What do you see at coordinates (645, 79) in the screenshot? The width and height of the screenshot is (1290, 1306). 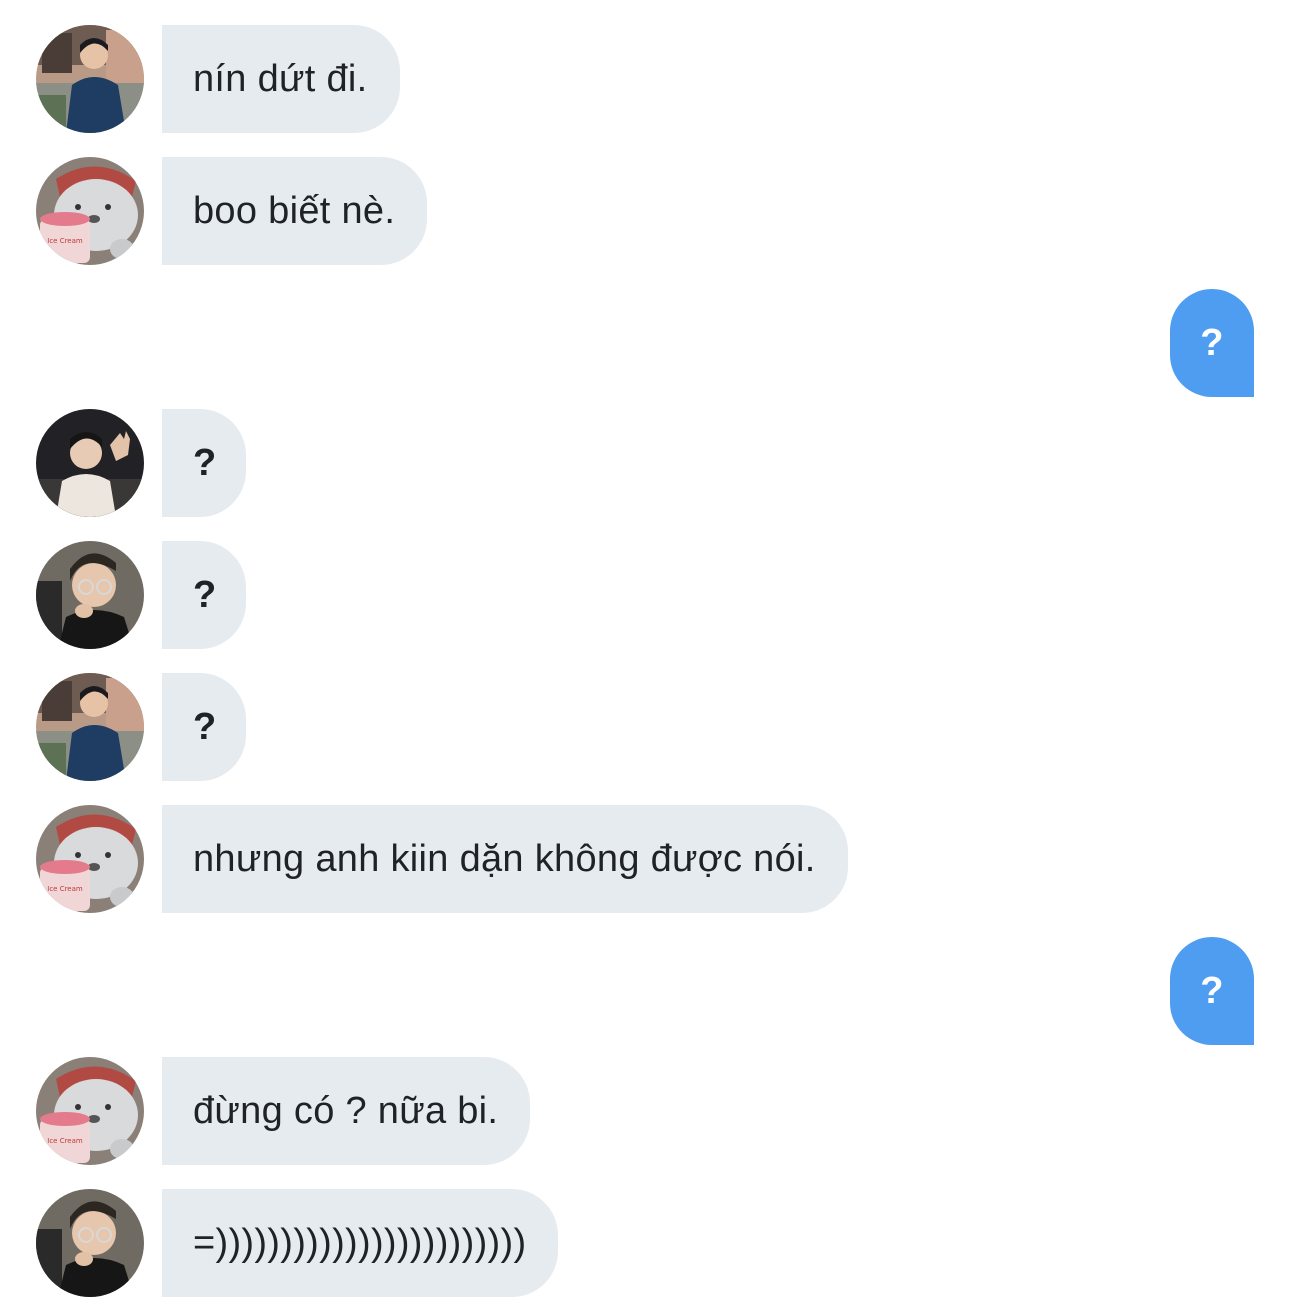 I see `message-row: nín dứt đi.` at bounding box center [645, 79].